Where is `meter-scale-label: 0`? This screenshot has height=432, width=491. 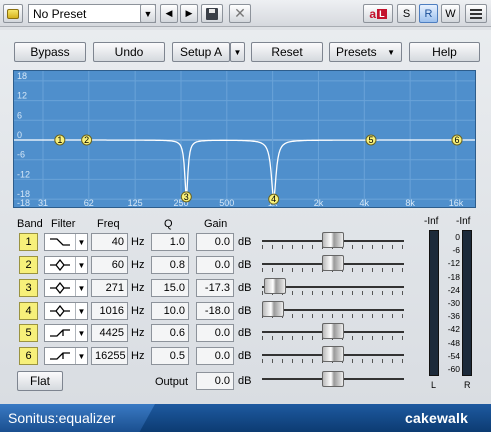
meter-scale-label: 0 is located at coordinates (457, 237).